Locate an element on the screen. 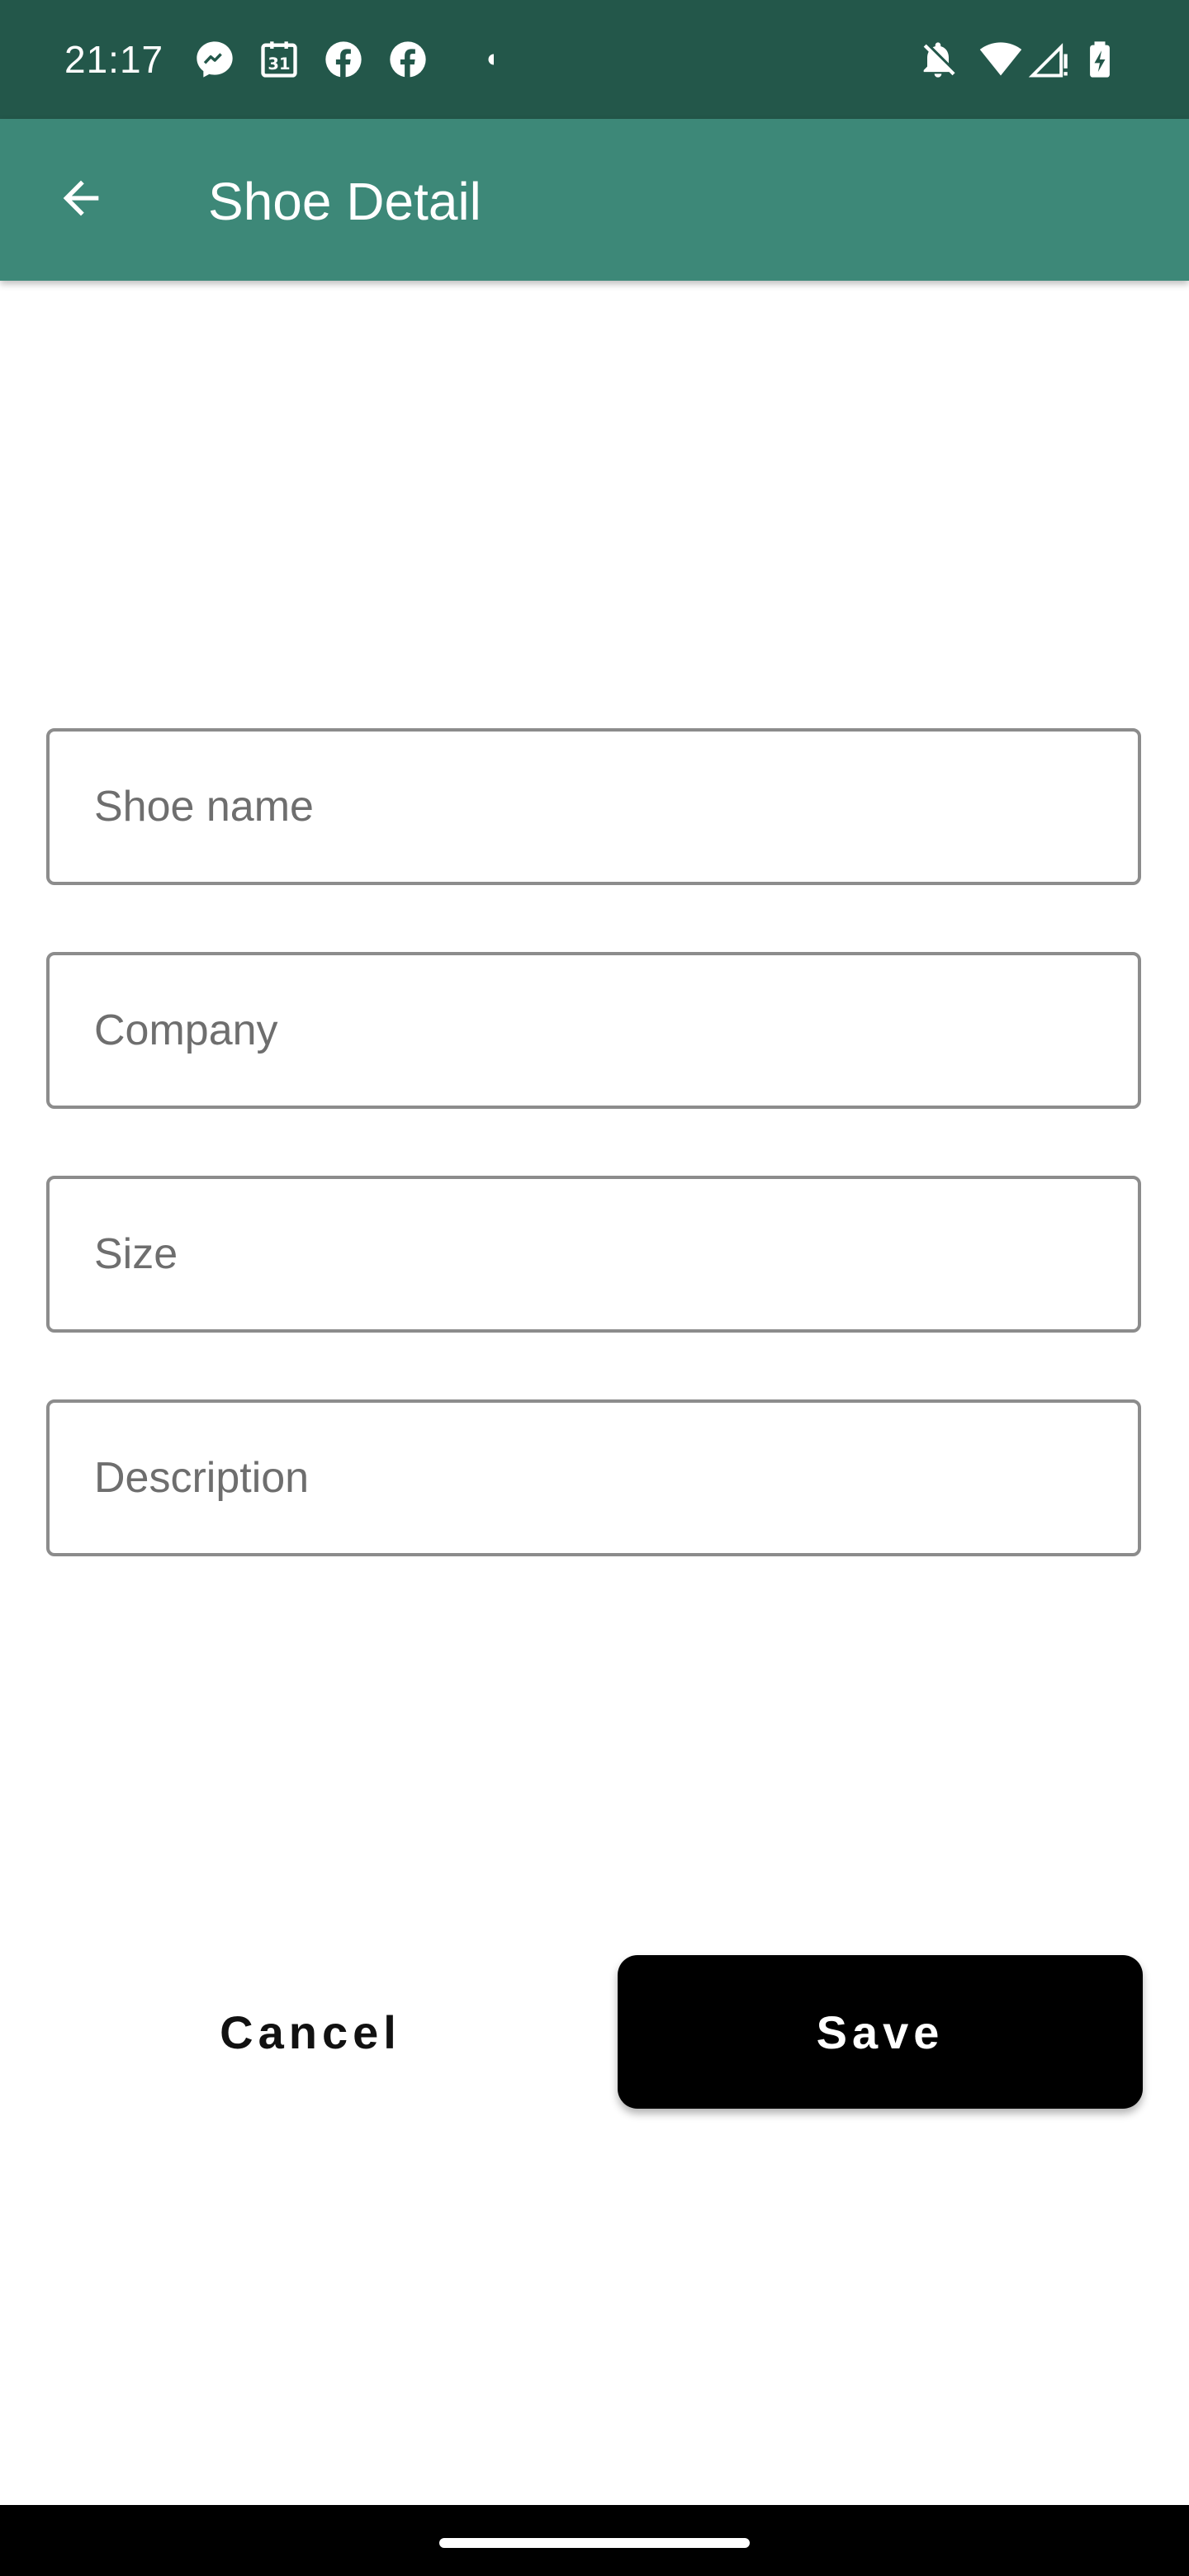 This screenshot has width=1189, height=2576. size-field is located at coordinates (593, 1254).